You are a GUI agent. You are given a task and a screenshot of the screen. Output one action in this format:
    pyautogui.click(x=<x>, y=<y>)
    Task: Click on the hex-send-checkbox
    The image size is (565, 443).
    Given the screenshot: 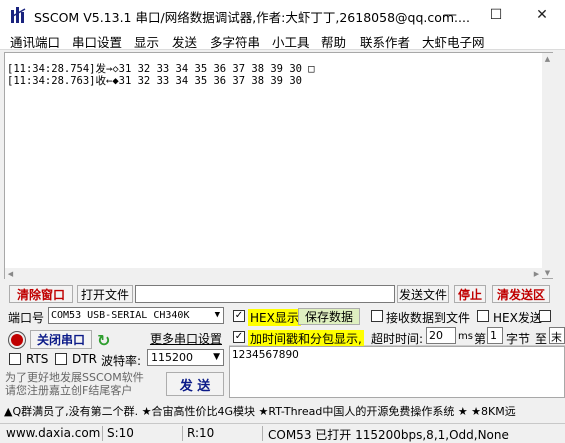 What is the action you would take?
    pyautogui.click(x=483, y=316)
    